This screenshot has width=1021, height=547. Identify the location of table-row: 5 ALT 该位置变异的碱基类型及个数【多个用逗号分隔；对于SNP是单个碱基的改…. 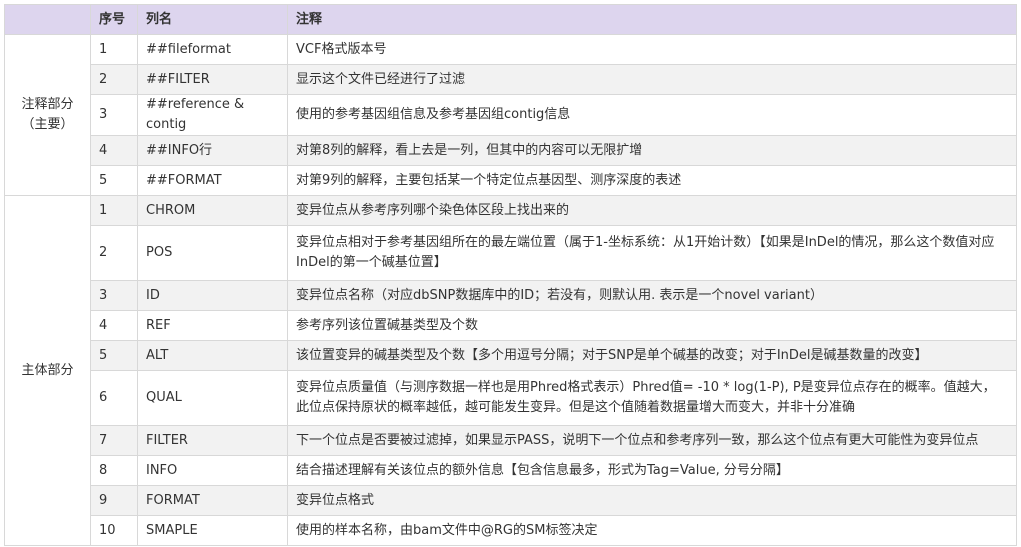
(511, 355).